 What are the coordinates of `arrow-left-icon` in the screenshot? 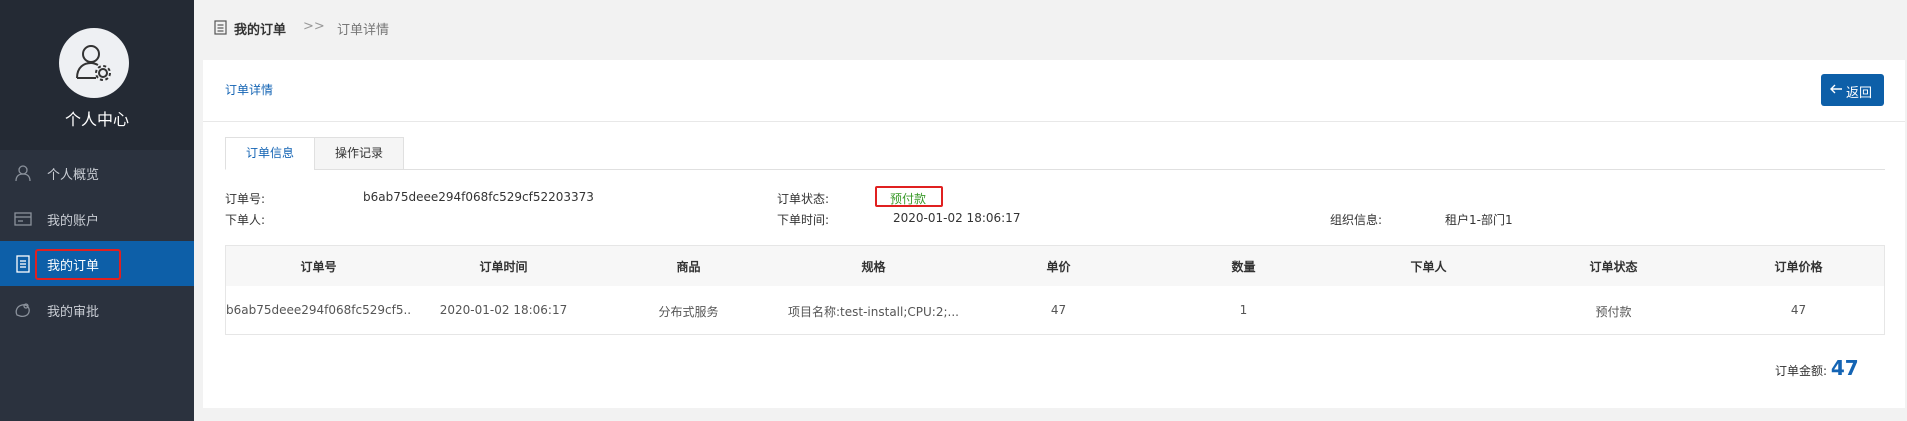 It's located at (1836, 89).